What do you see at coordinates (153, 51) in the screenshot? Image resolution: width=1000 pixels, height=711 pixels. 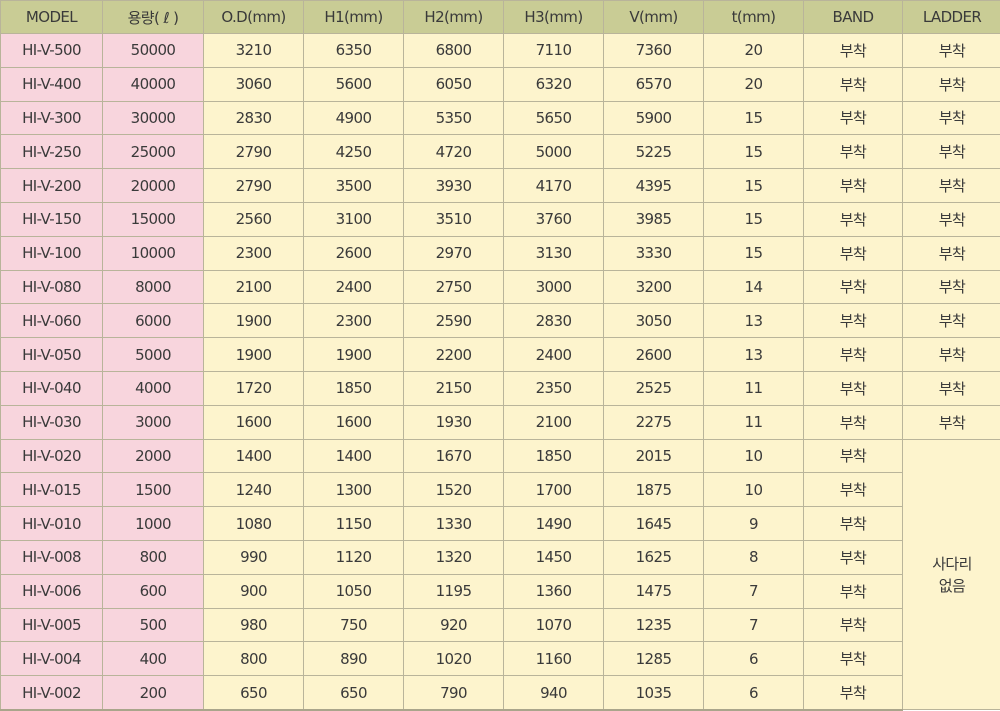 I see `capacity-cell: 50000` at bounding box center [153, 51].